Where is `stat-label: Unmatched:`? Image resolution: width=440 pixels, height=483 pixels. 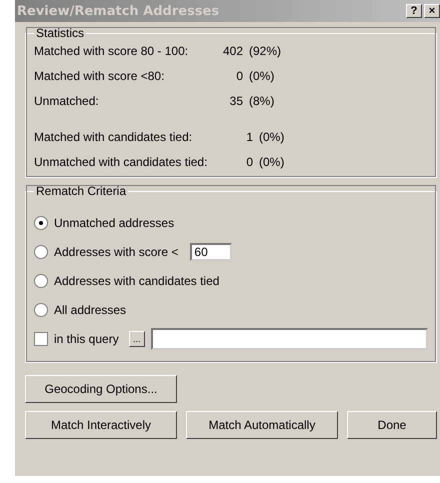
stat-label: Unmatched: is located at coordinates (67, 101).